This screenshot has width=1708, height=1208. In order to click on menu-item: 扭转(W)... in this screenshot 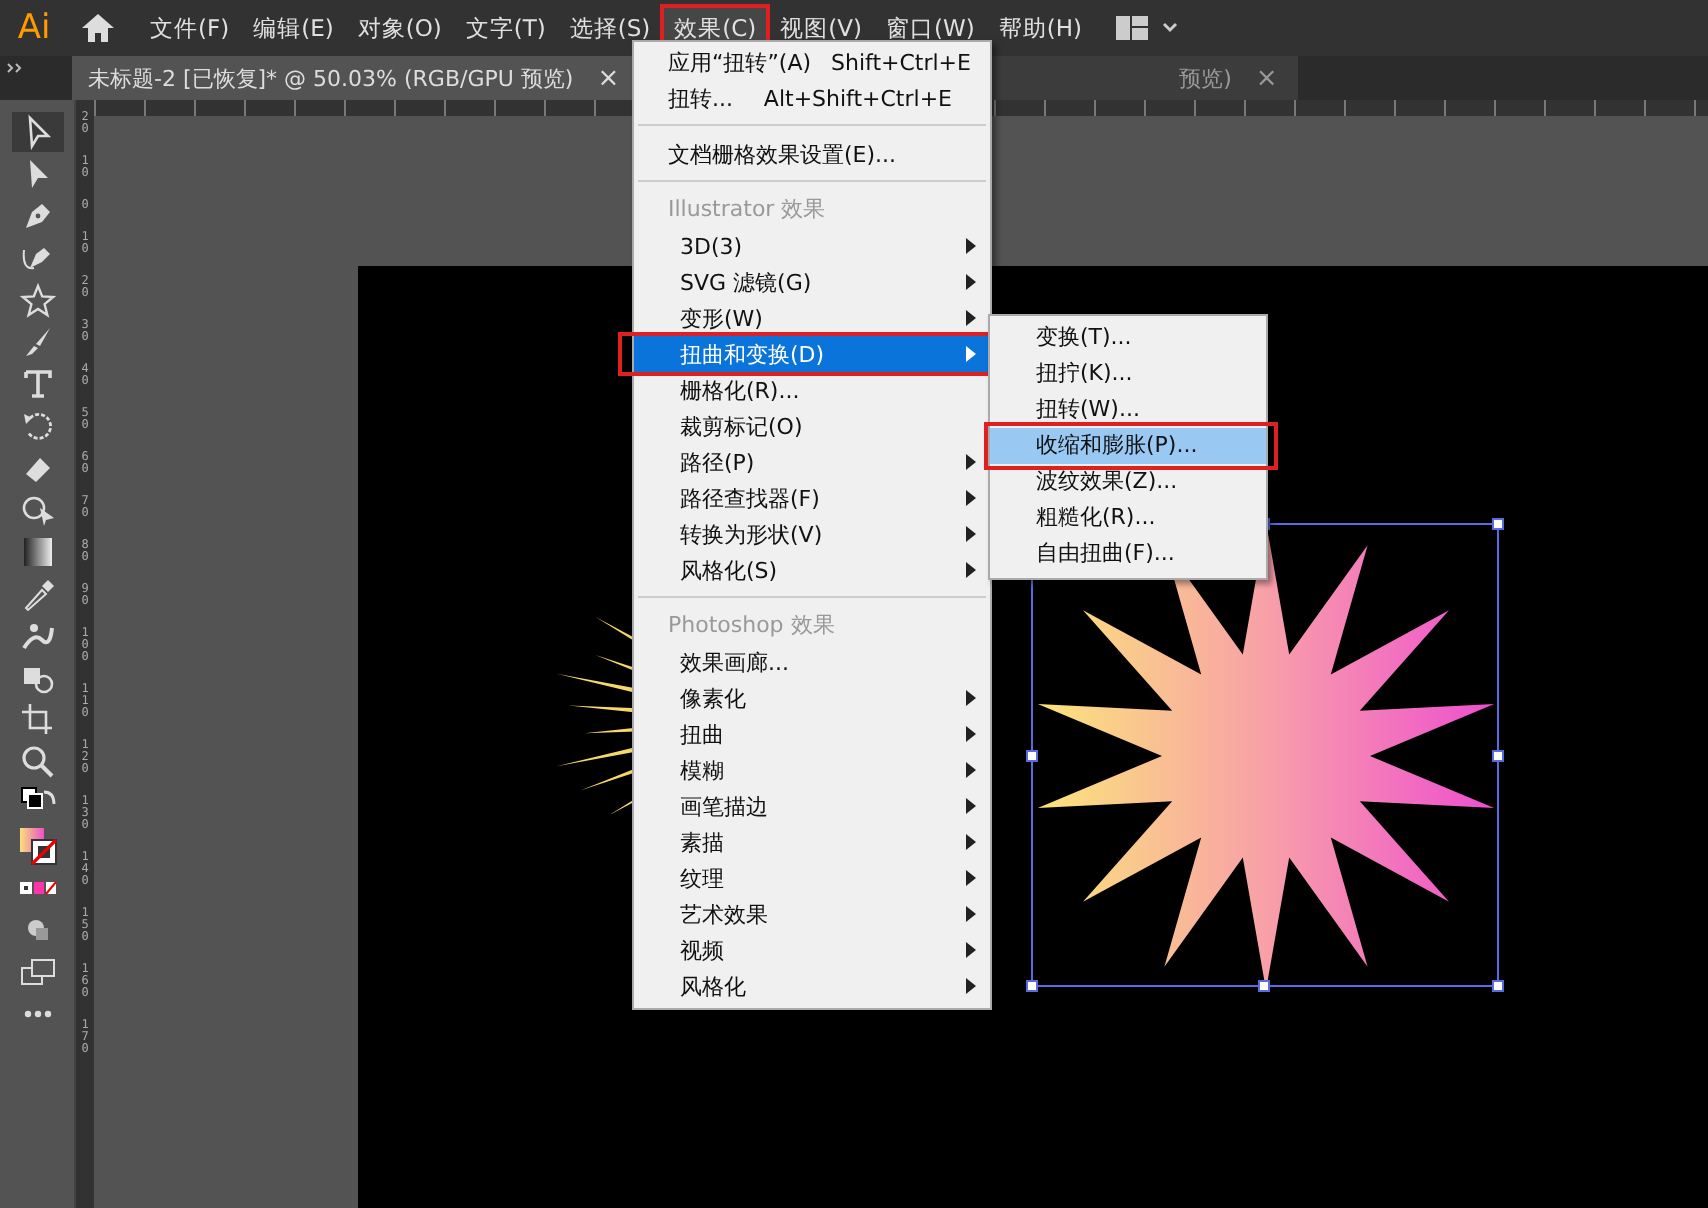, I will do `click(1128, 410)`.